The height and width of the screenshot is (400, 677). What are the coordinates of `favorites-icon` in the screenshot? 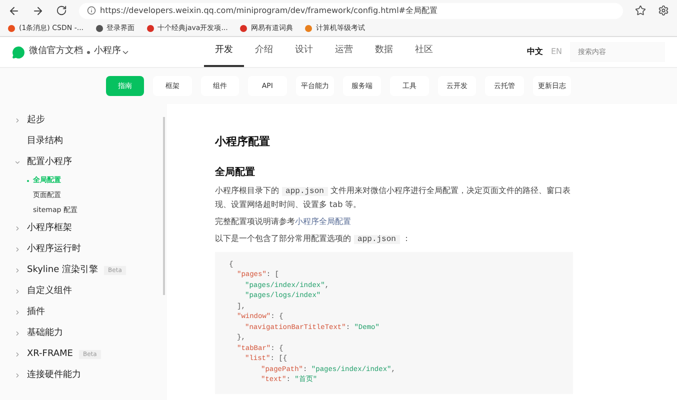 It's located at (640, 10).